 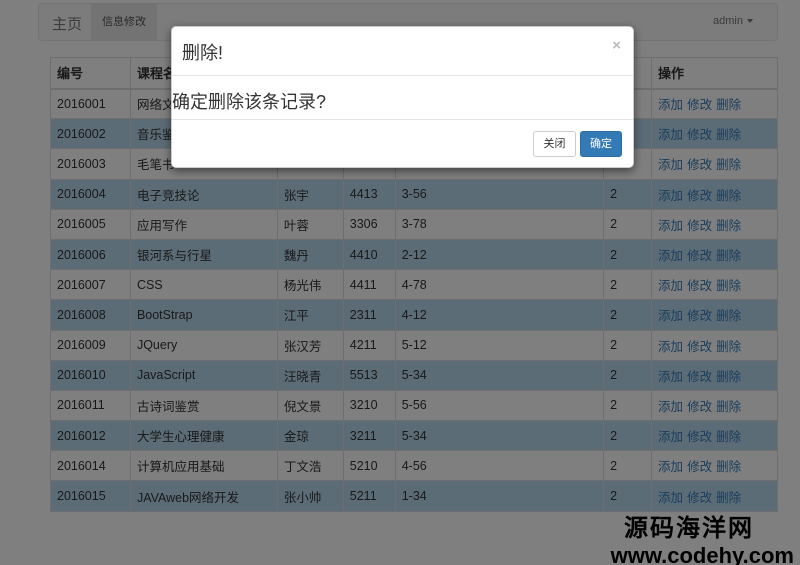 What do you see at coordinates (554, 144) in the screenshot?
I see `close-button: 关闭` at bounding box center [554, 144].